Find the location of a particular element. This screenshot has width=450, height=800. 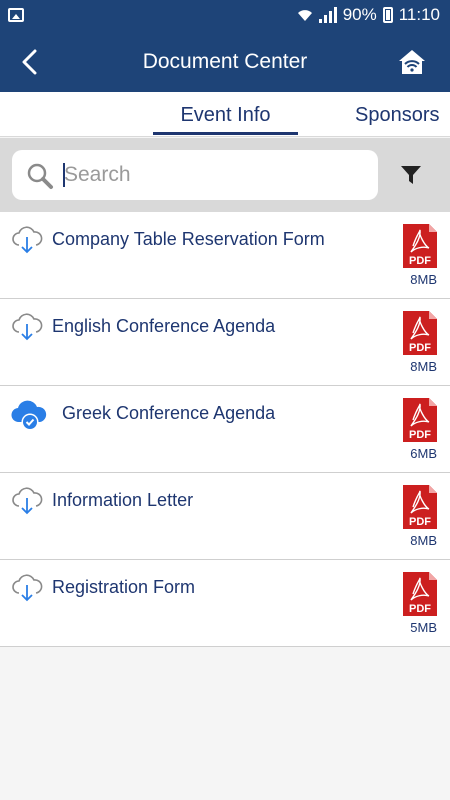

signal-icon is located at coordinates (327, 15).